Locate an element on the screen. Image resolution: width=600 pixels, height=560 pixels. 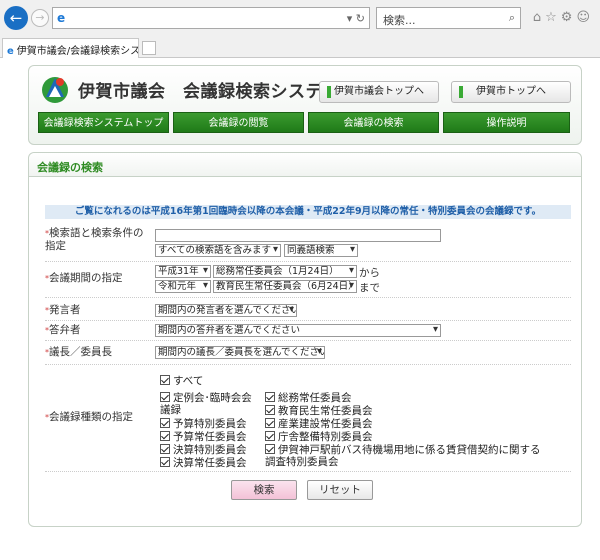
type-checkbox: 決算特別委員会 is located at coordinates (203, 449).